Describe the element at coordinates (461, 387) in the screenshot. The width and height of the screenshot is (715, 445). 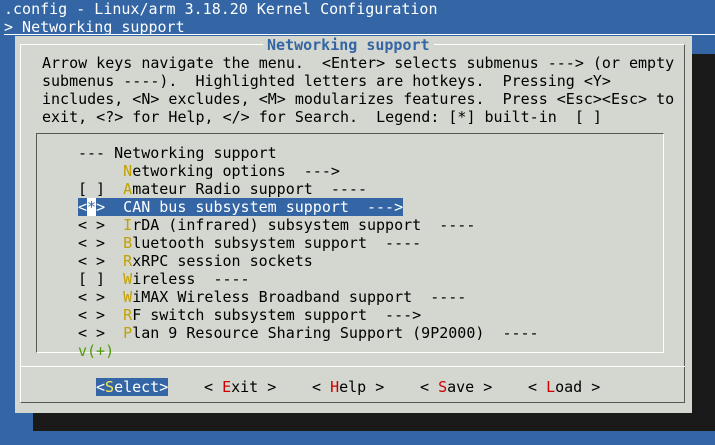
I see `button-label: ave` at that location.